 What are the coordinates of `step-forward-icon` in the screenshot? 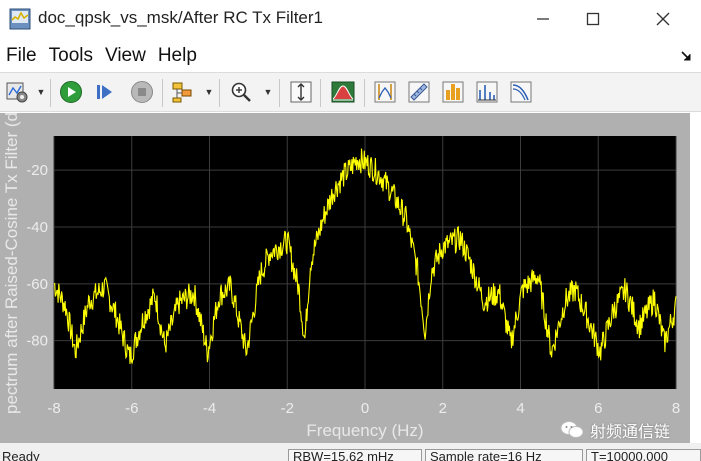 It's located at (104, 92).